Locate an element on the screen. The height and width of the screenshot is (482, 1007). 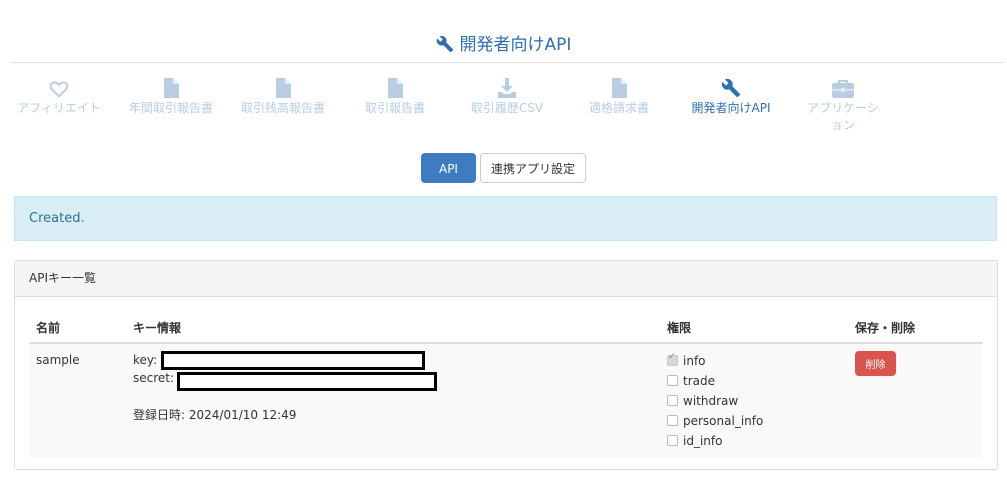
nav-label: 取引報告書 is located at coordinates (394, 108).